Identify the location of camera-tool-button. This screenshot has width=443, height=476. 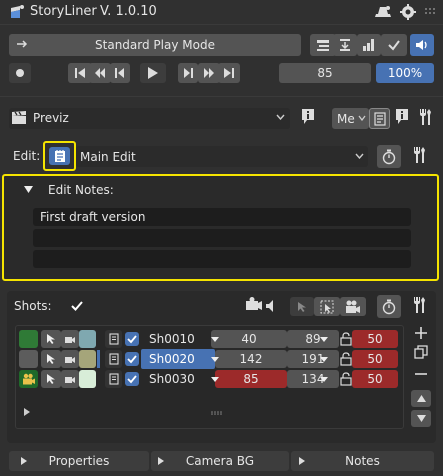
(353, 306).